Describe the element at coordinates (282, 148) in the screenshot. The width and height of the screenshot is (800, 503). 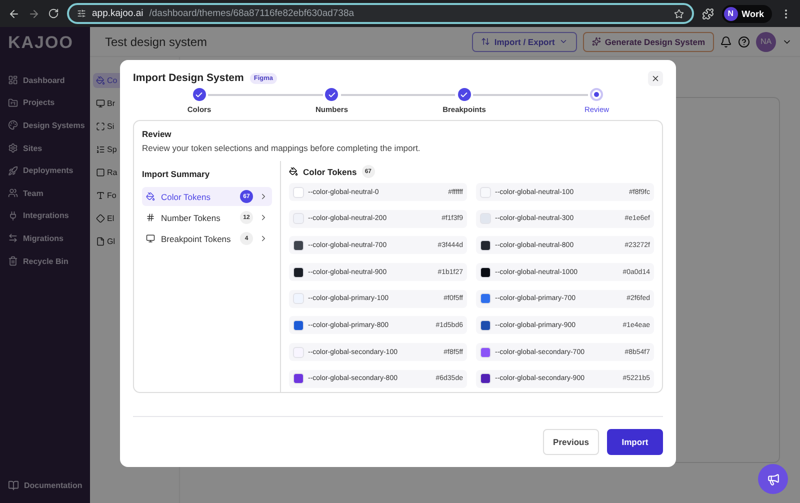
I see `review-description: Review your token selections and mappings before completing the import.` at that location.